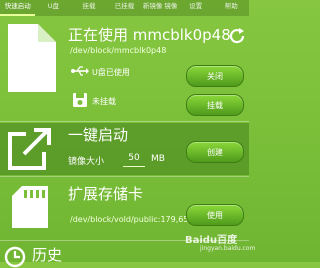 The width and height of the screenshot is (320, 268). I want to click on image-size-input: 50, so click(134, 158).